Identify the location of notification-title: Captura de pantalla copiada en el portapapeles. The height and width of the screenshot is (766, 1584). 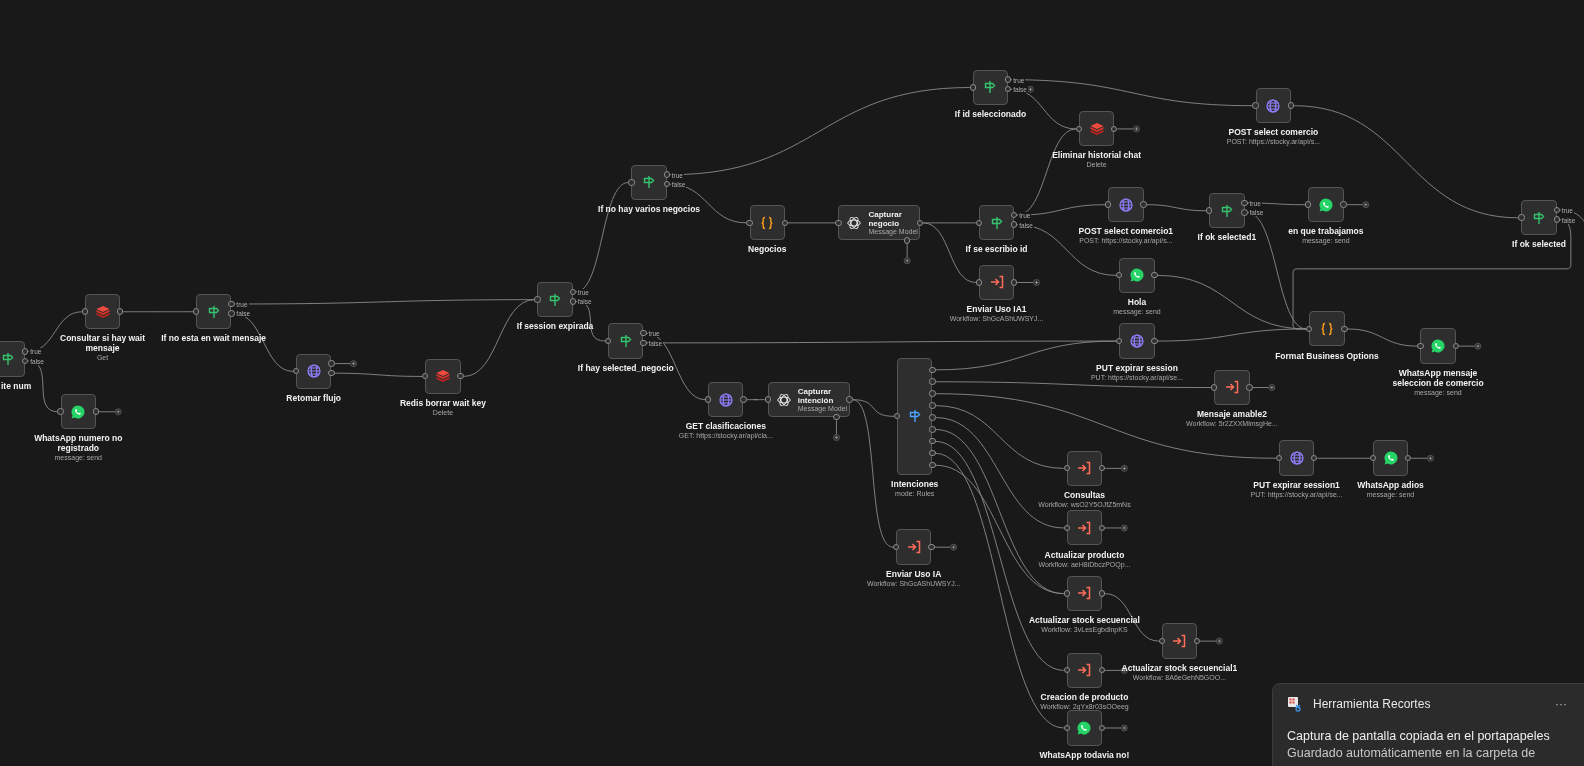
(1419, 736).